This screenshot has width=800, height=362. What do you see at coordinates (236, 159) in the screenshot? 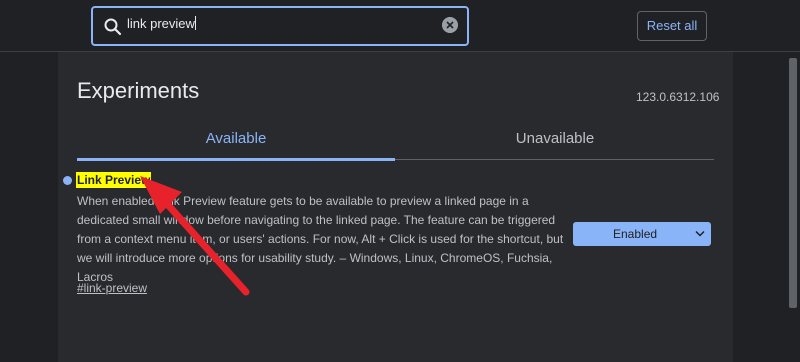
I see `tab-active-indicator` at bounding box center [236, 159].